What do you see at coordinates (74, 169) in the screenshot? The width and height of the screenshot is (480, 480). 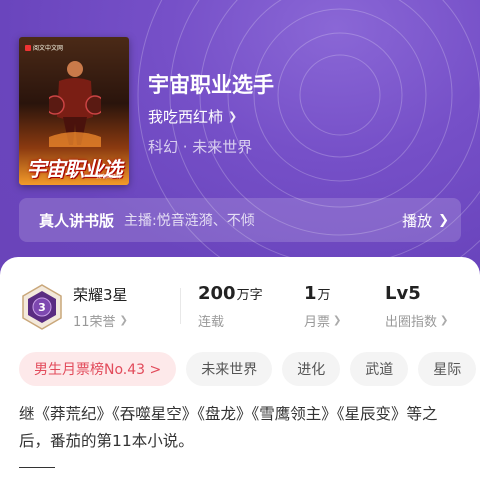 I see `cover-title-art: 宇宙职业选手` at bounding box center [74, 169].